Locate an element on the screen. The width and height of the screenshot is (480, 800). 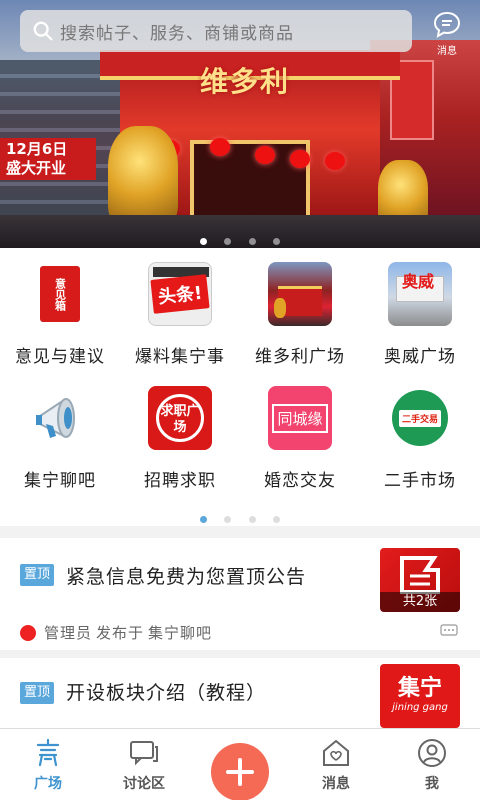
home-message-icon is located at coordinates (336, 752).